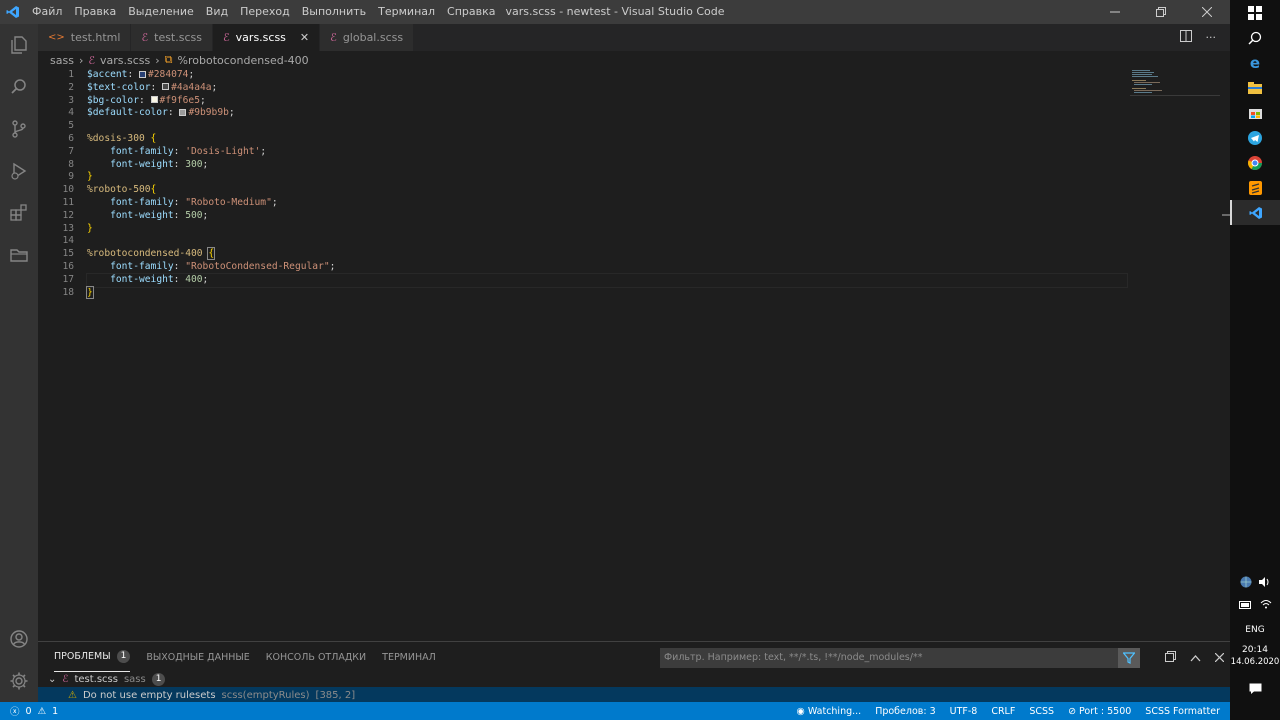 Image resolution: width=1280 pixels, height=720 pixels. What do you see at coordinates (1003, 711) in the screenshot?
I see `eol-status: CRLF` at bounding box center [1003, 711].